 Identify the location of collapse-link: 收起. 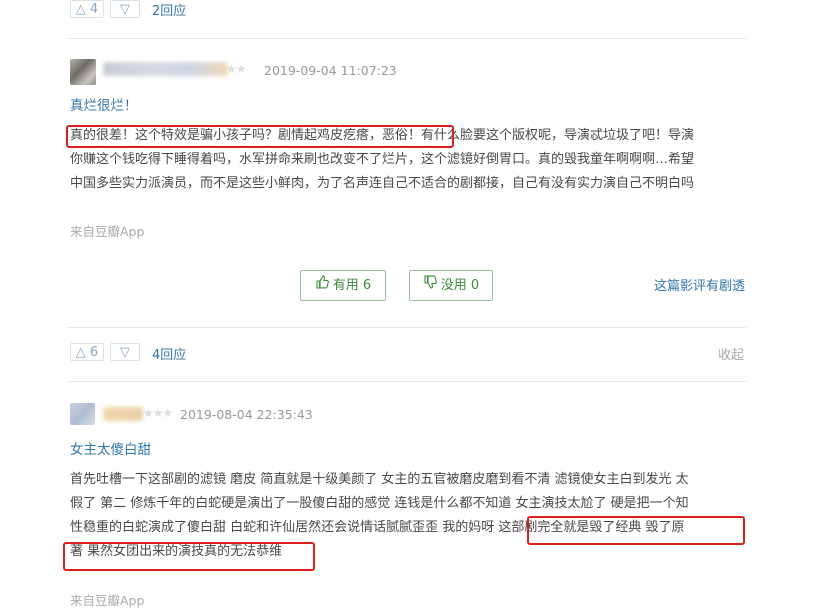
(731, 353).